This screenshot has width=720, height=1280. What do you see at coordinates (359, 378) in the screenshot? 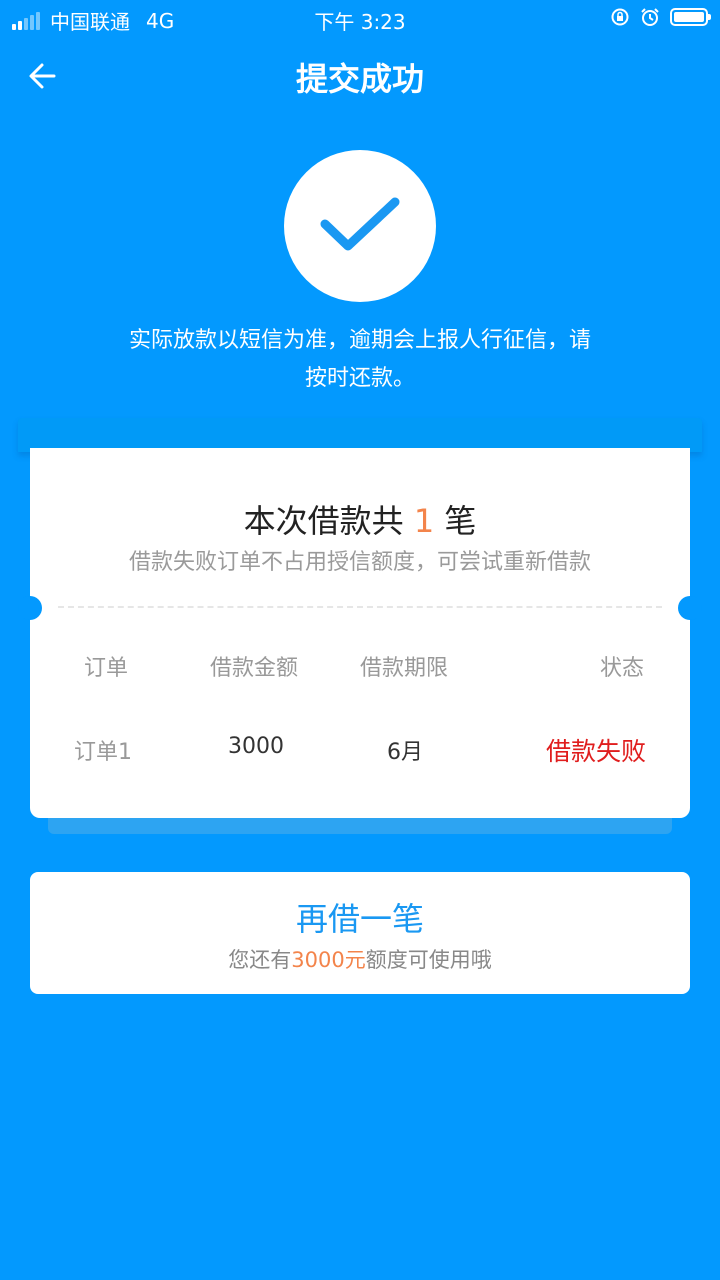
I see `notice-line-2: 按时还款。` at bounding box center [359, 378].